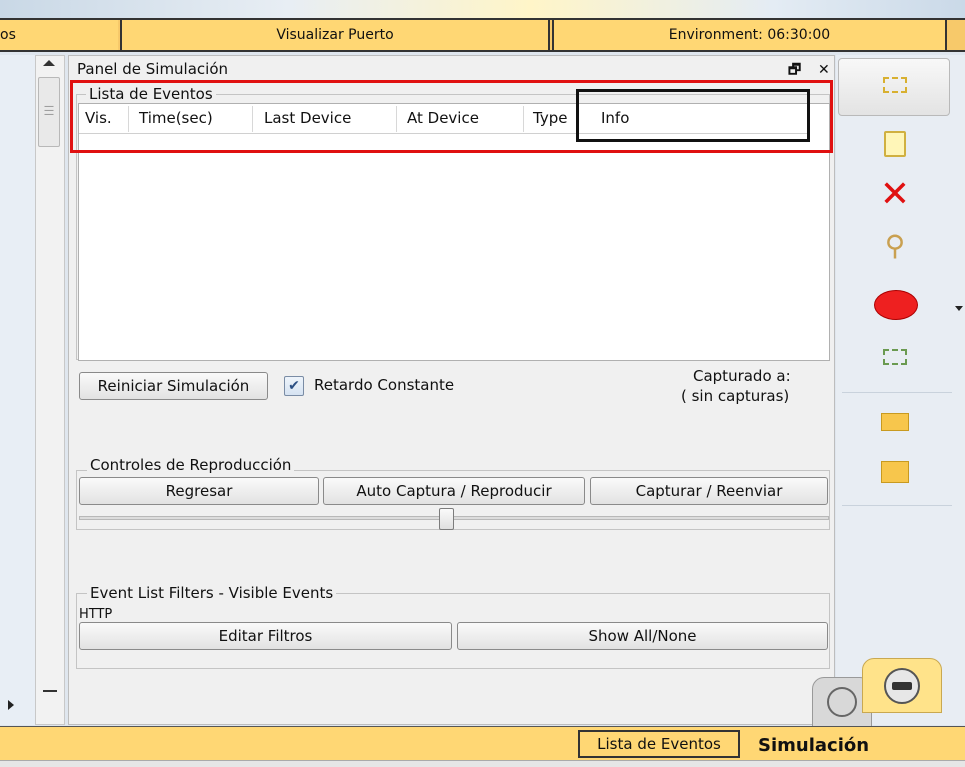 The width and height of the screenshot is (965, 767). I want to click on inspect-icon: ⚲, so click(895, 245).